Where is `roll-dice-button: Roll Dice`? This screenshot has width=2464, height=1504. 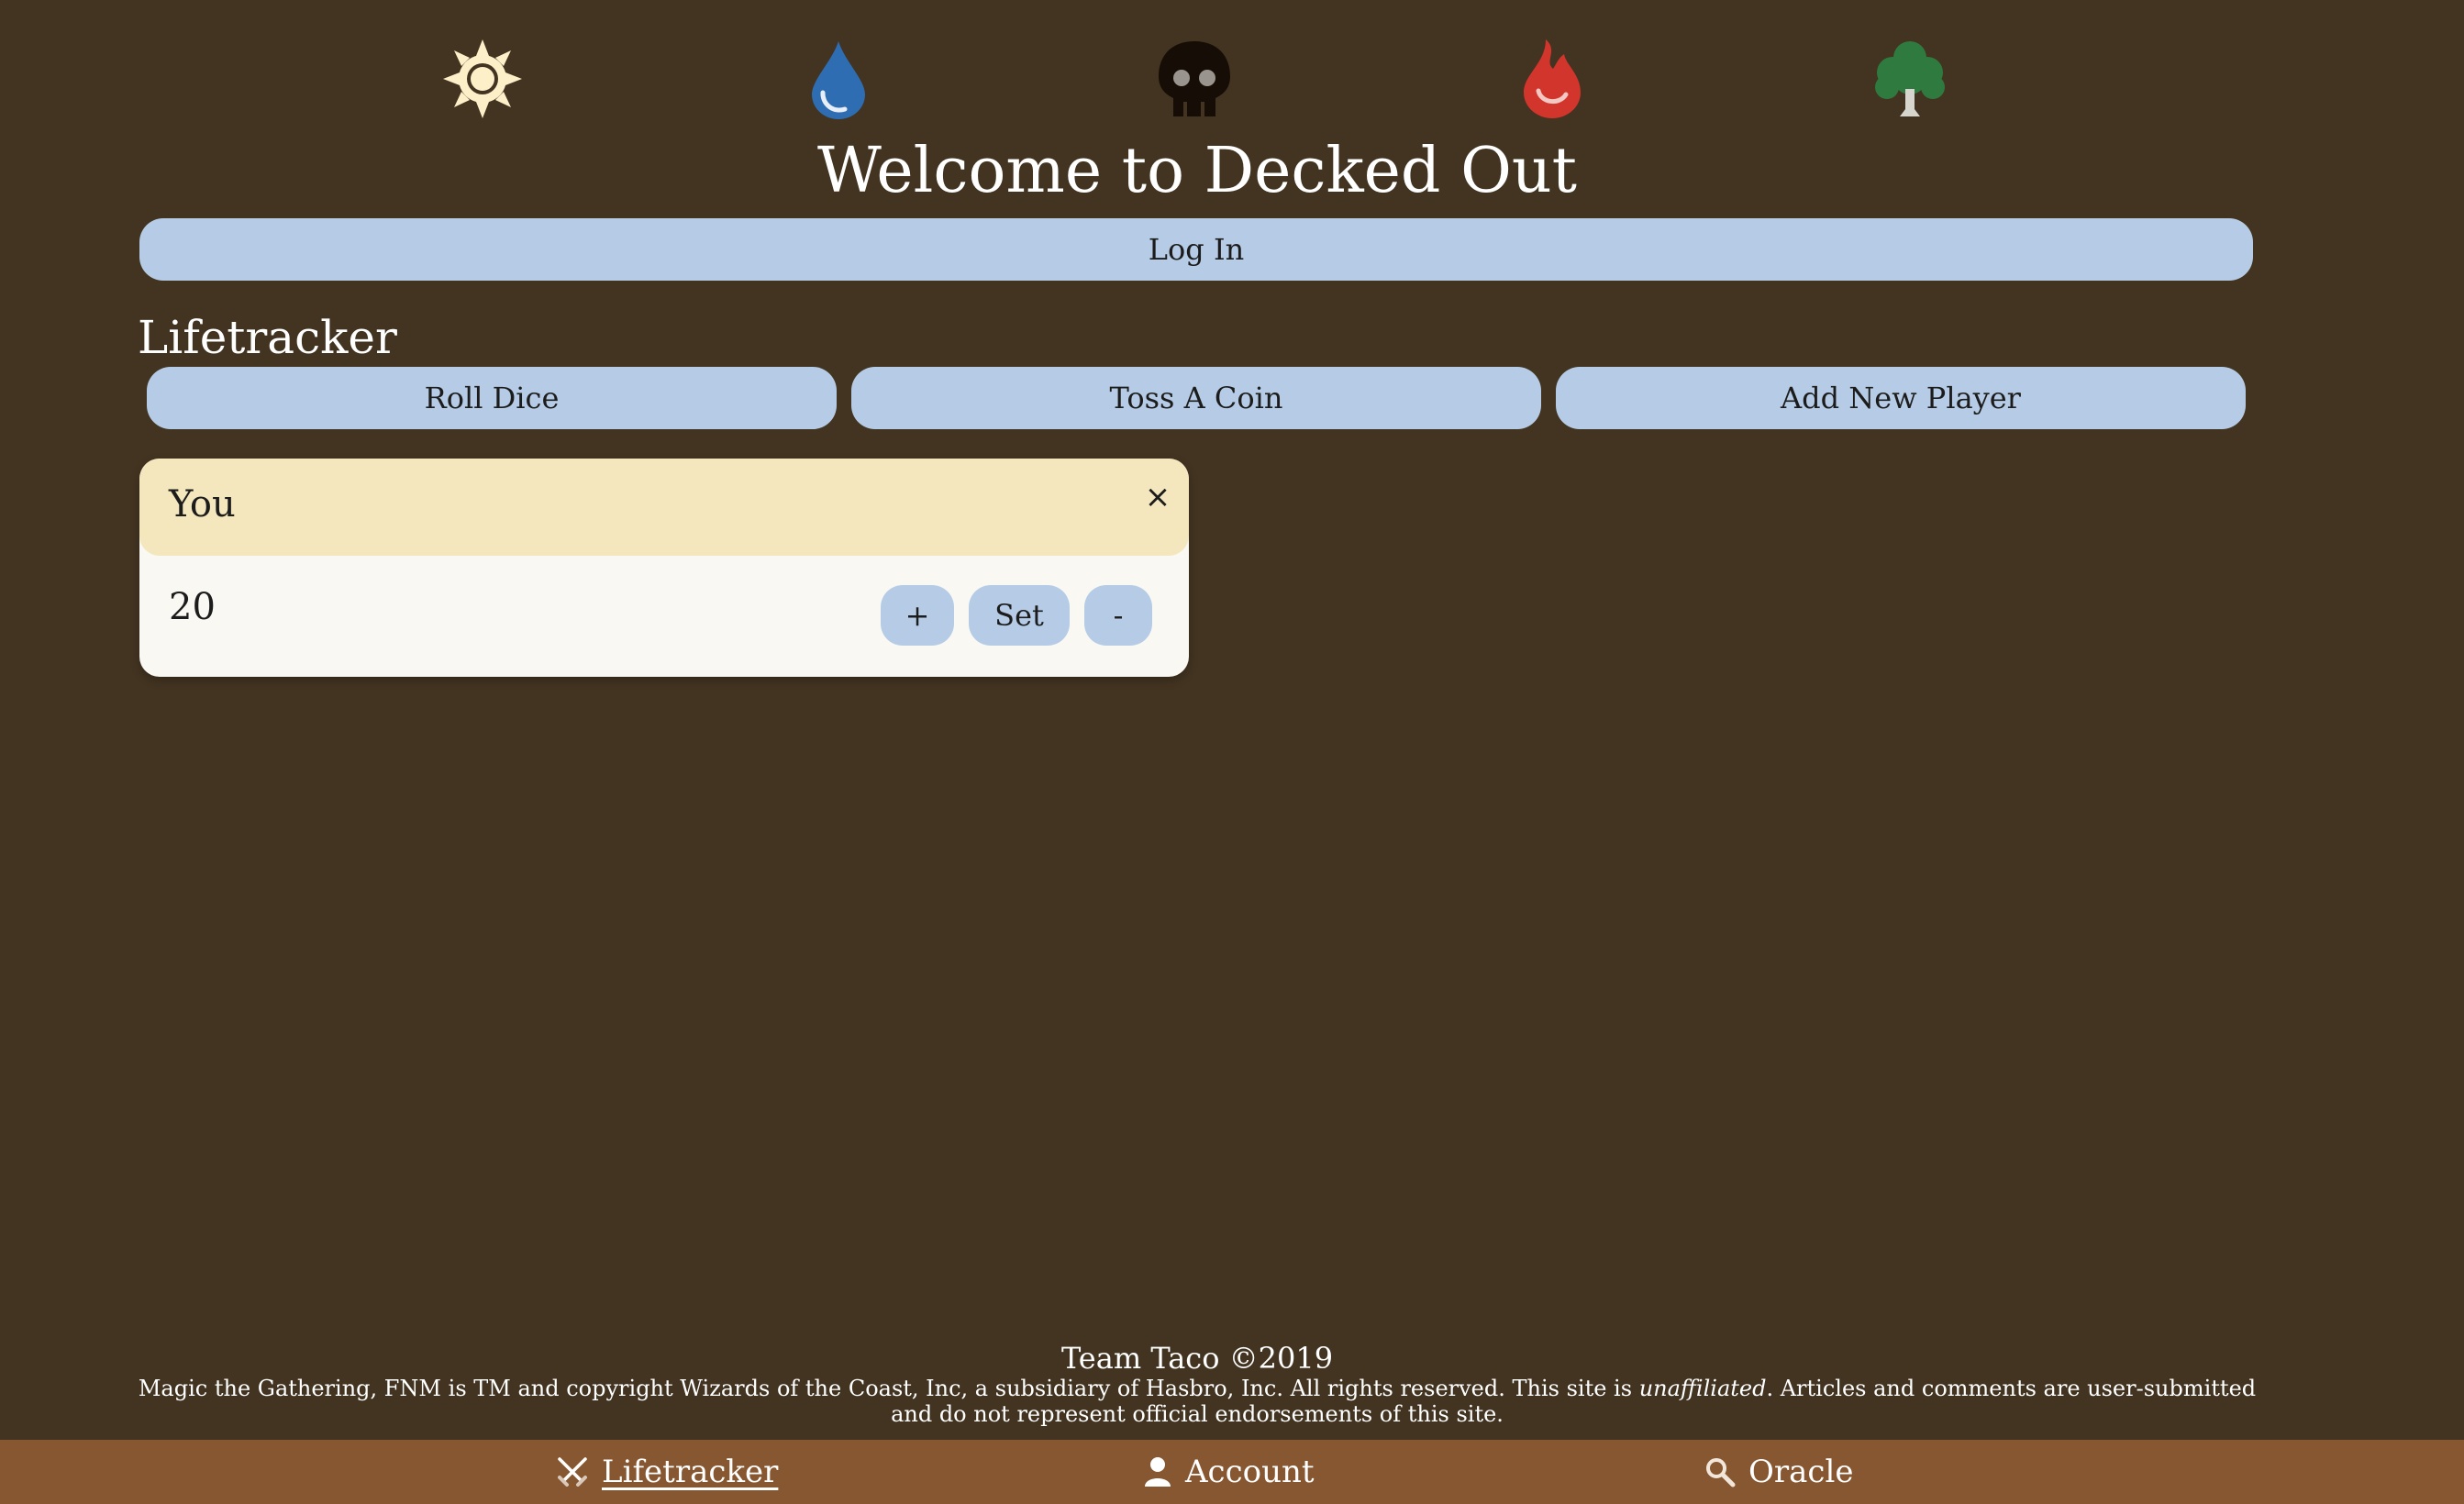 roll-dice-button: Roll Dice is located at coordinates (492, 398).